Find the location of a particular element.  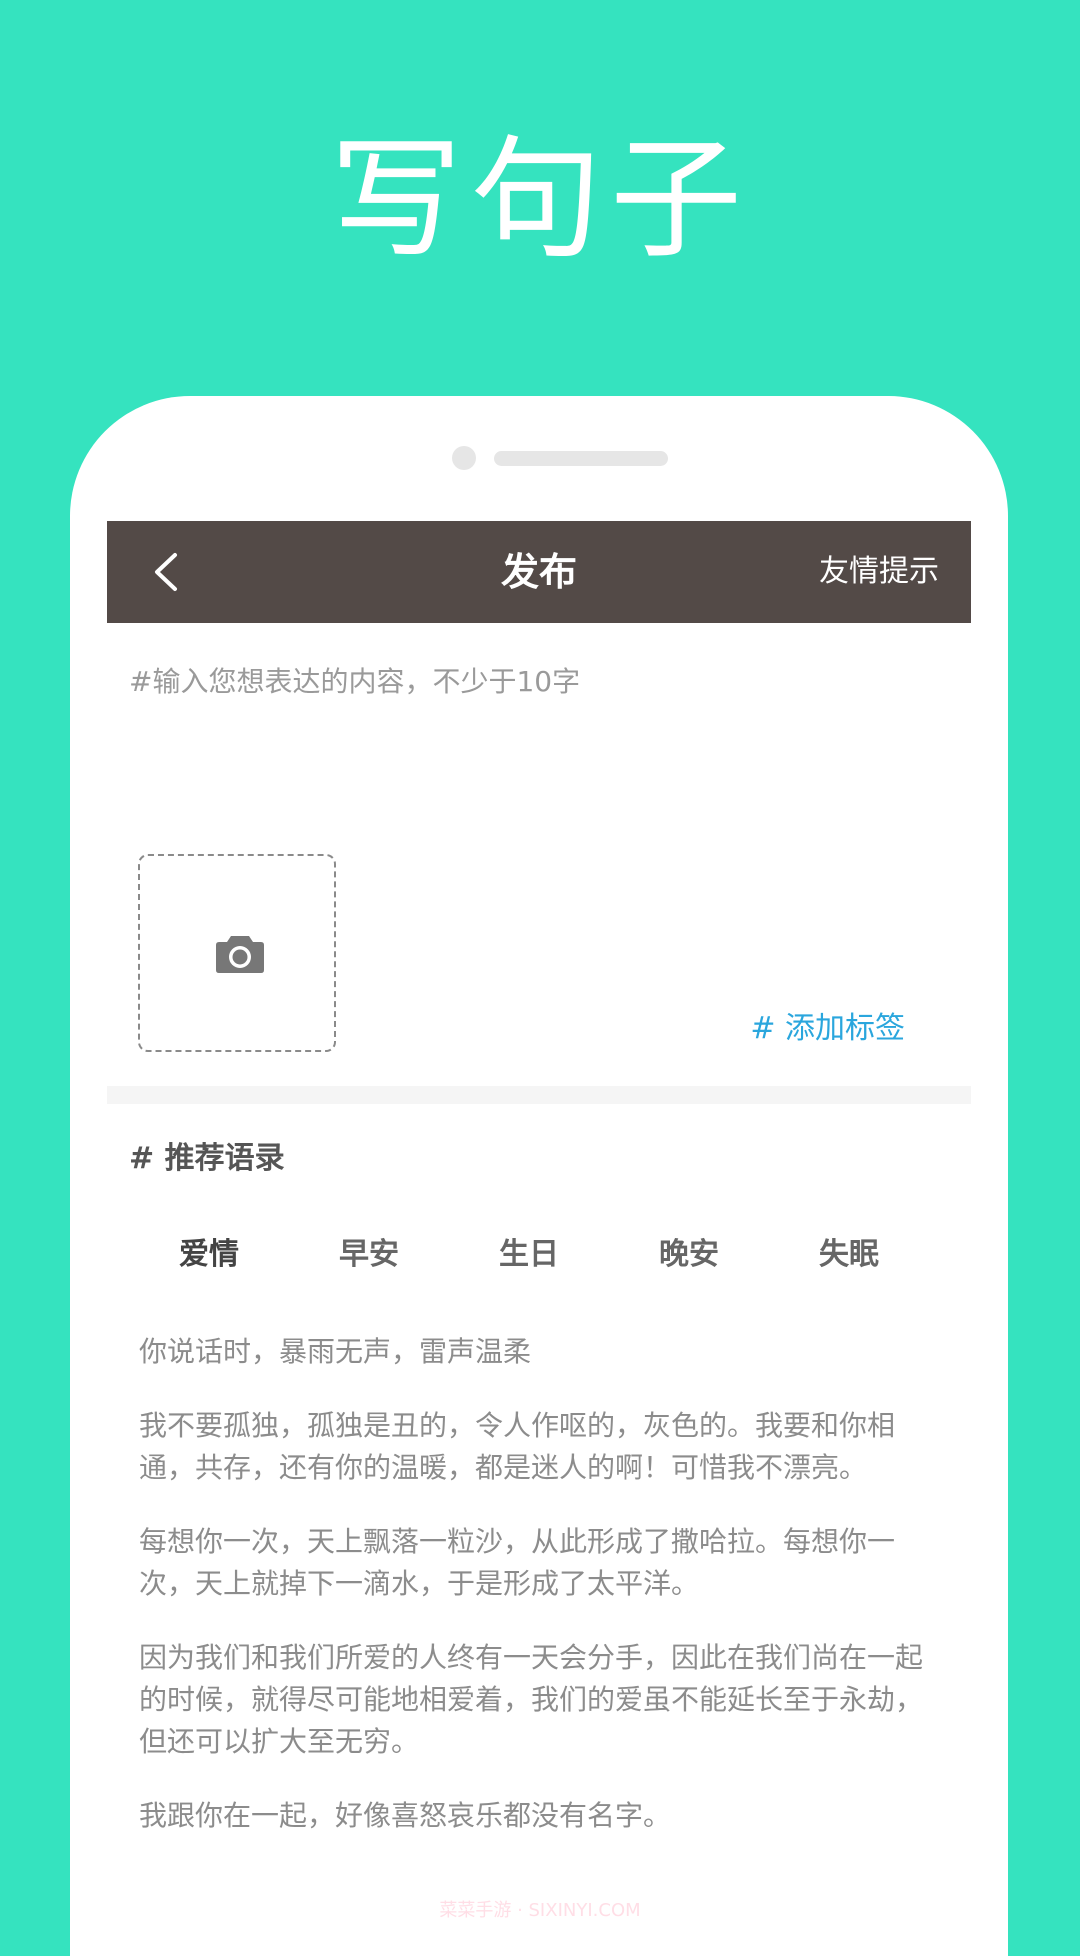

camera-icon is located at coordinates (240, 953).